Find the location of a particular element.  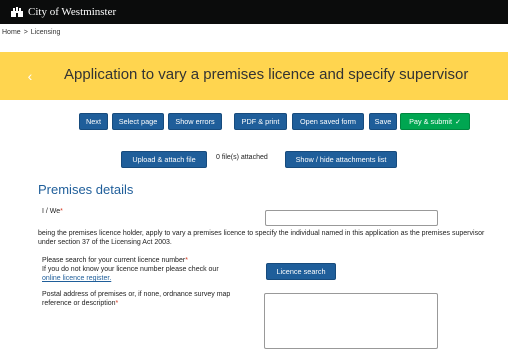

open-saved-form-button: Open saved form is located at coordinates (328, 121).